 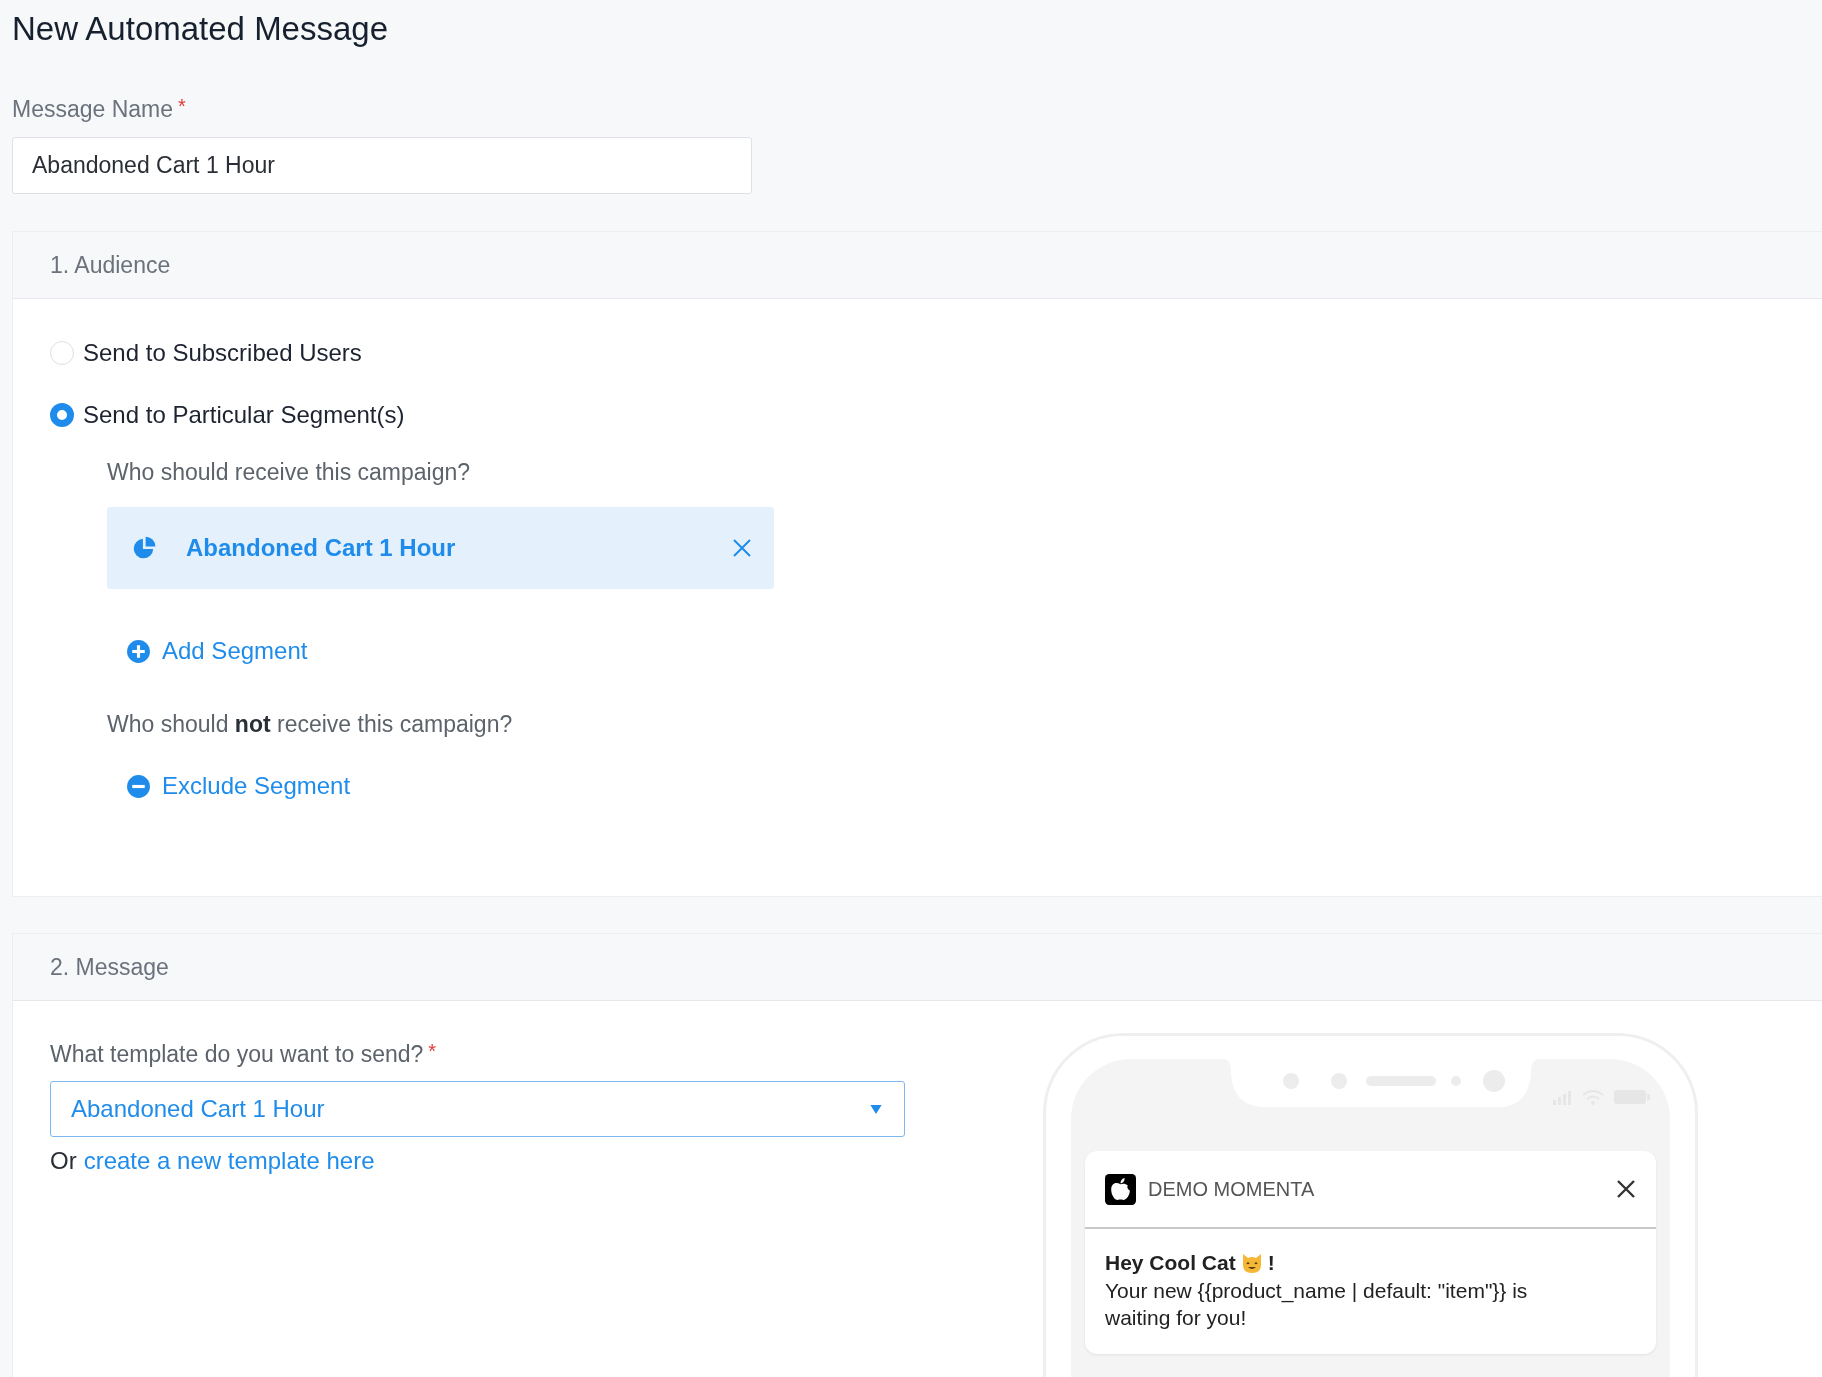 I want to click on radio-label: Send to Subscribed Users, so click(x=222, y=353).